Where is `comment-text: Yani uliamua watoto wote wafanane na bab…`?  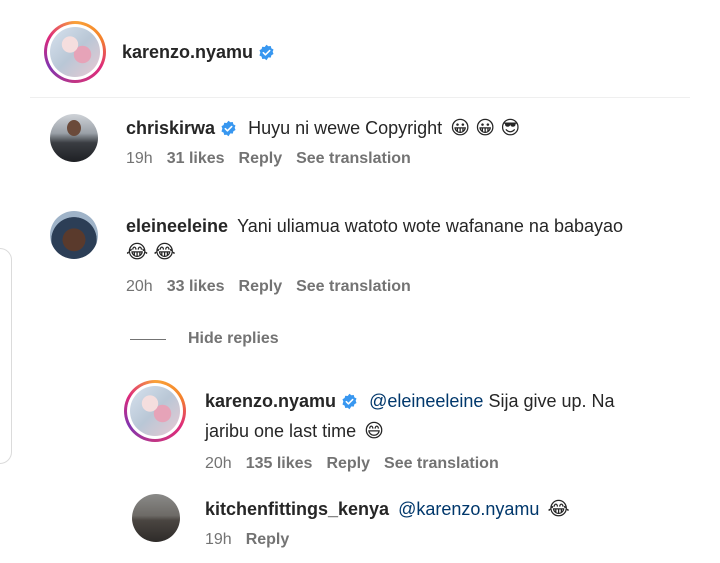 comment-text: Yani uliamua watoto wote wafanane na bab… is located at coordinates (430, 226).